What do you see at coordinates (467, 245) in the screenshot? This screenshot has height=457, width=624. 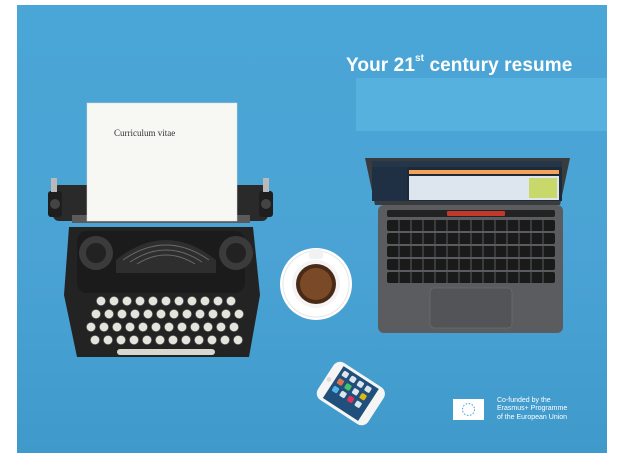 I see `laptop` at bounding box center [467, 245].